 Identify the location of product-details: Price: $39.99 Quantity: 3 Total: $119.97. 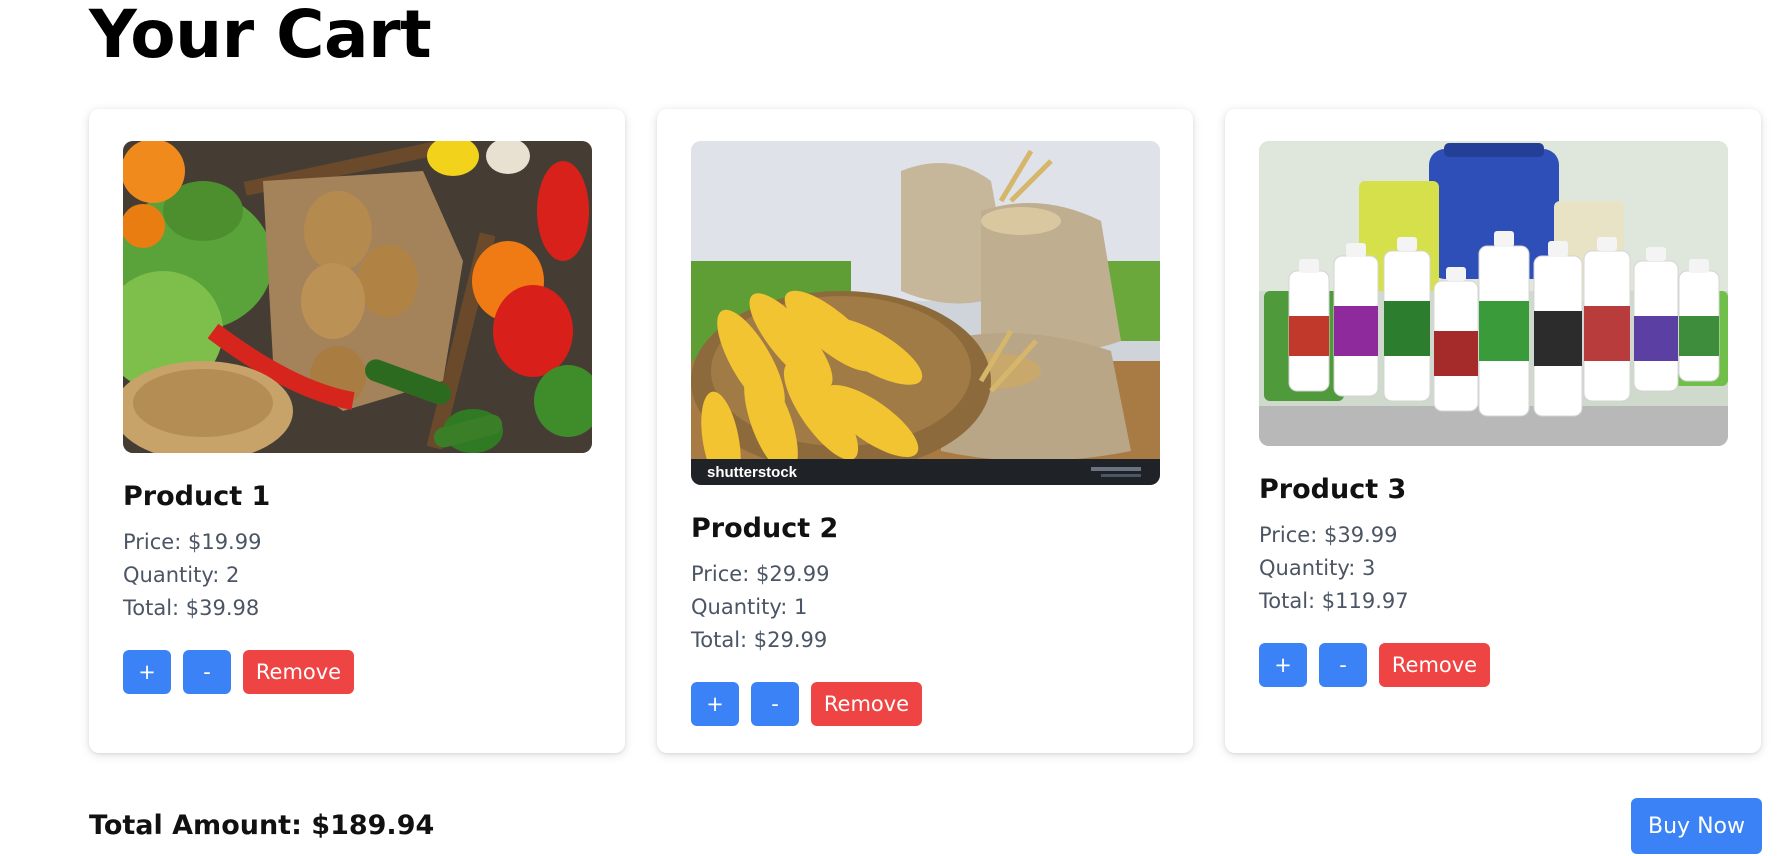
(1493, 568).